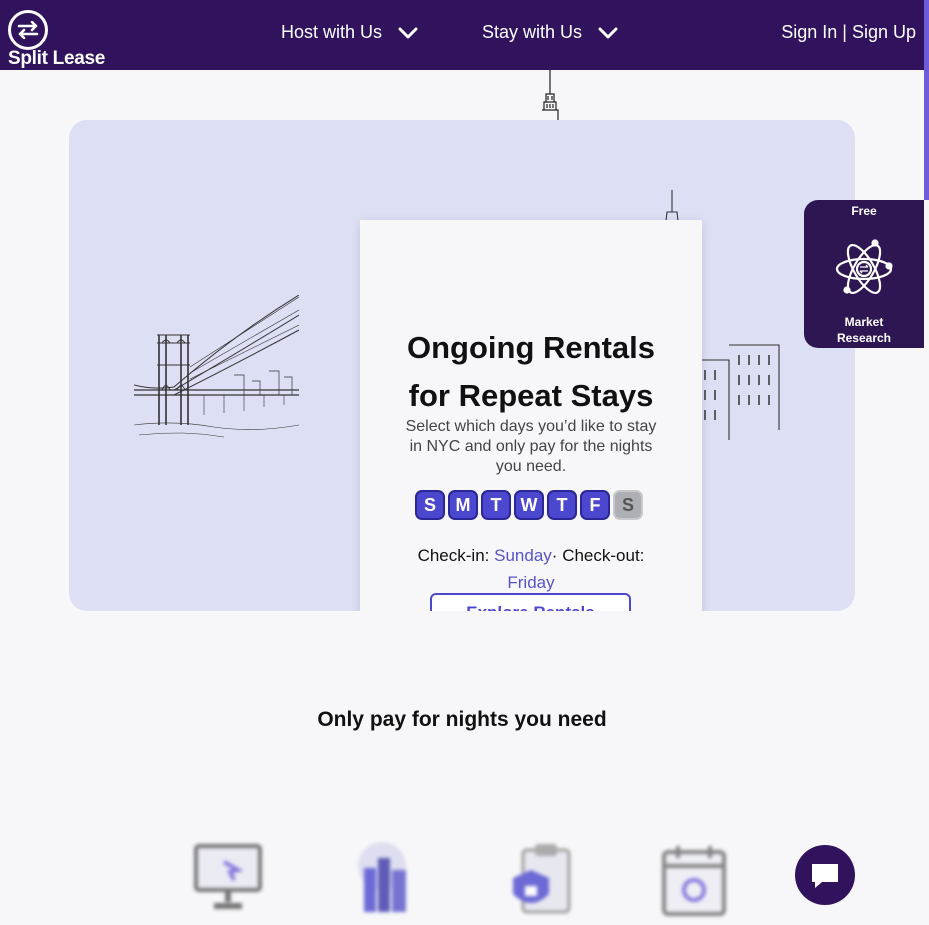  Describe the element at coordinates (531, 395) in the screenshot. I see `hero-title-line2: for Repeat Stays` at that location.